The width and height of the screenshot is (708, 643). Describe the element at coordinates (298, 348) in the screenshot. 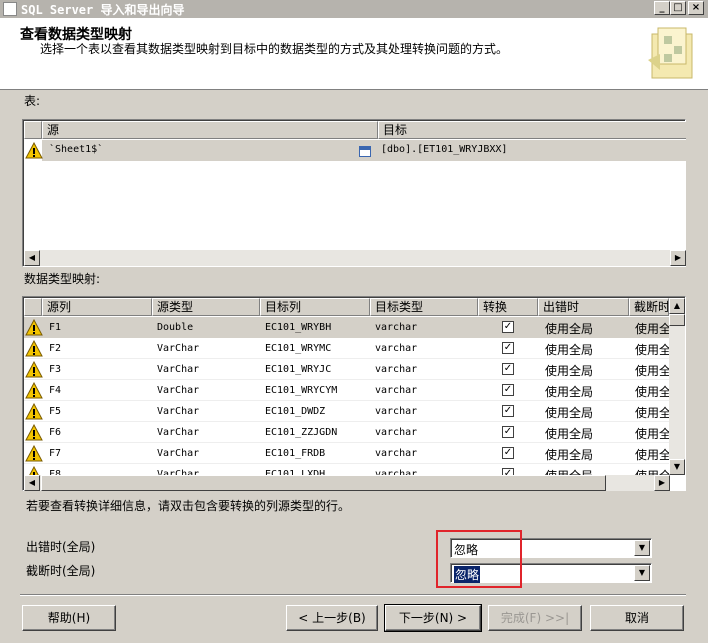

I see `cell-dst: EC101_WRYMC` at that location.